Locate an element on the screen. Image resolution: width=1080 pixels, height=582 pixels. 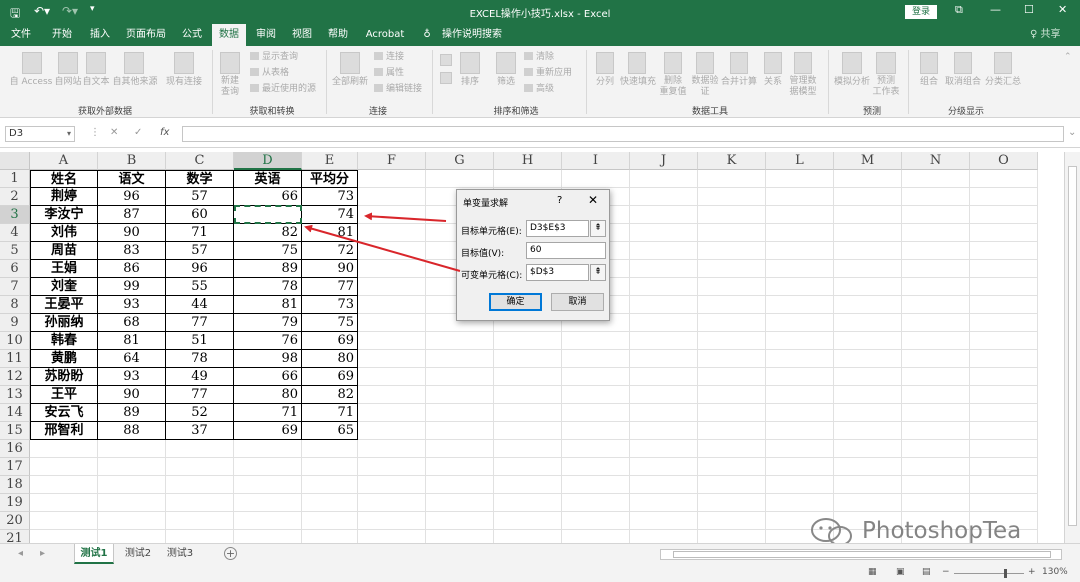
from-table-button: 从表格 is located at coordinates (269, 73).